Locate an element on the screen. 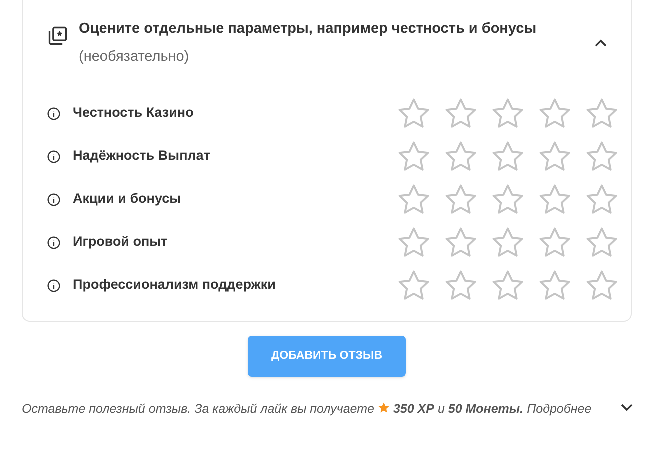 This screenshot has height=455, width=654. more-link: Подробнее is located at coordinates (559, 409).